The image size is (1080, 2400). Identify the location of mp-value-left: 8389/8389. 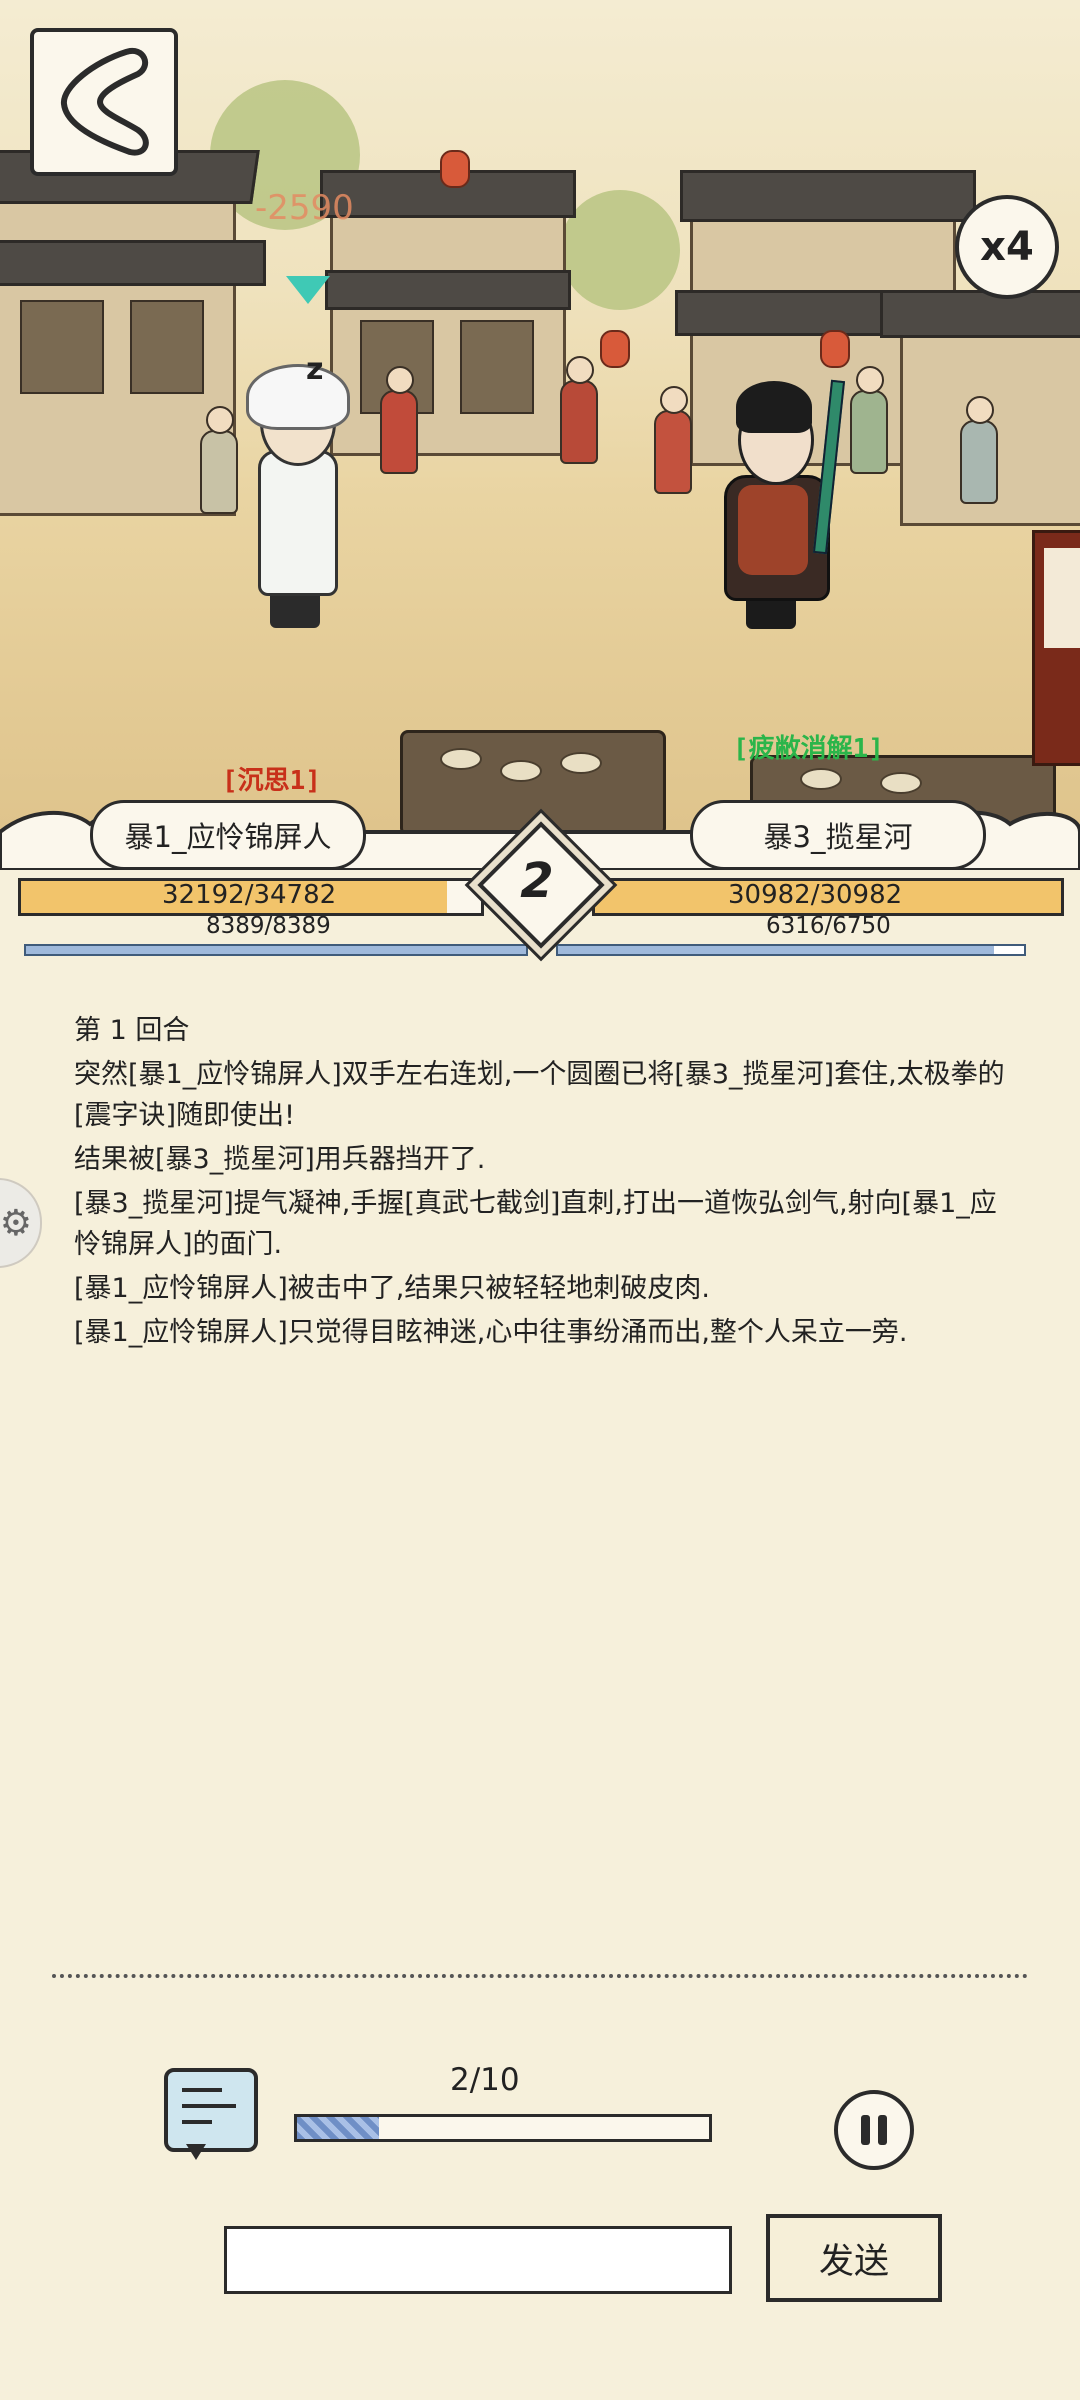
(268, 926).